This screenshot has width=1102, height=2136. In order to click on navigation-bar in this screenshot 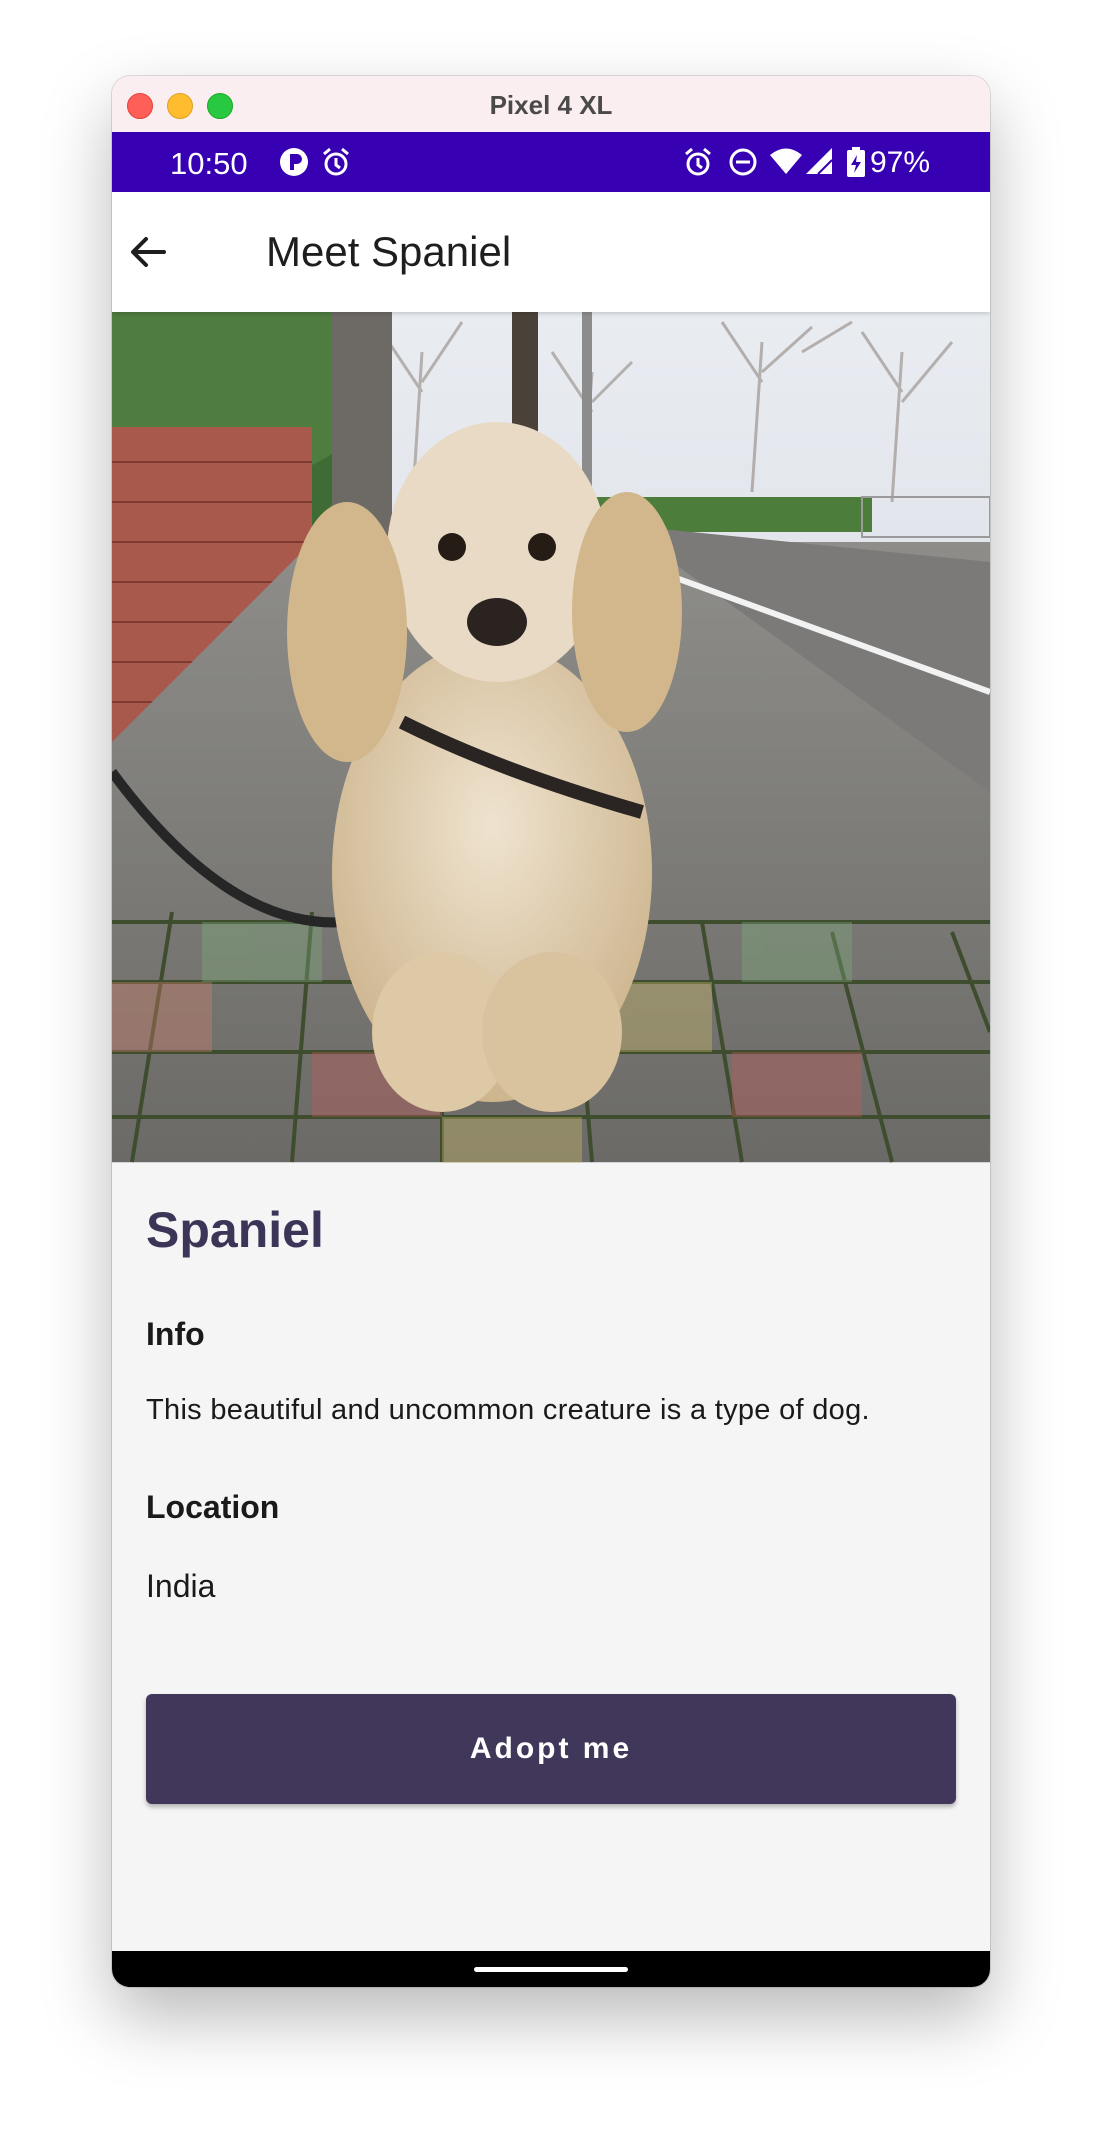, I will do `click(551, 1969)`.